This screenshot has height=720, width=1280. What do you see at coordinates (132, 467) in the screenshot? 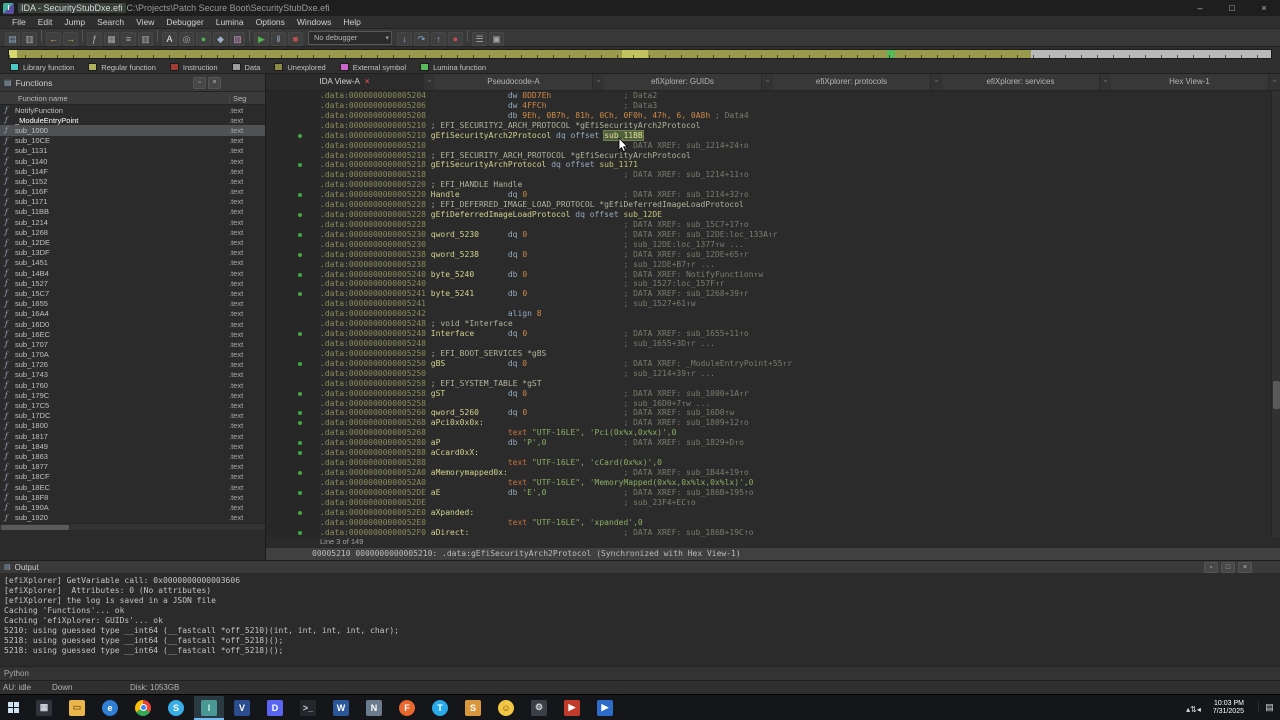
I see `function-list-item: ƒ sub_1877 .text` at bounding box center [132, 467].